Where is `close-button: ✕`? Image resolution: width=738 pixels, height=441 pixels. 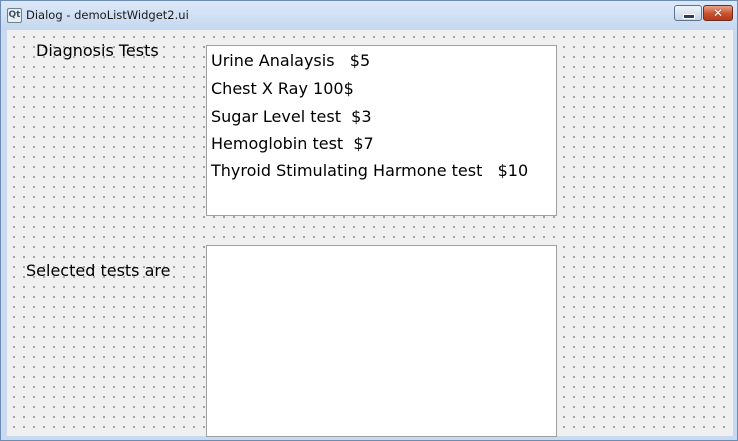 close-button: ✕ is located at coordinates (718, 13).